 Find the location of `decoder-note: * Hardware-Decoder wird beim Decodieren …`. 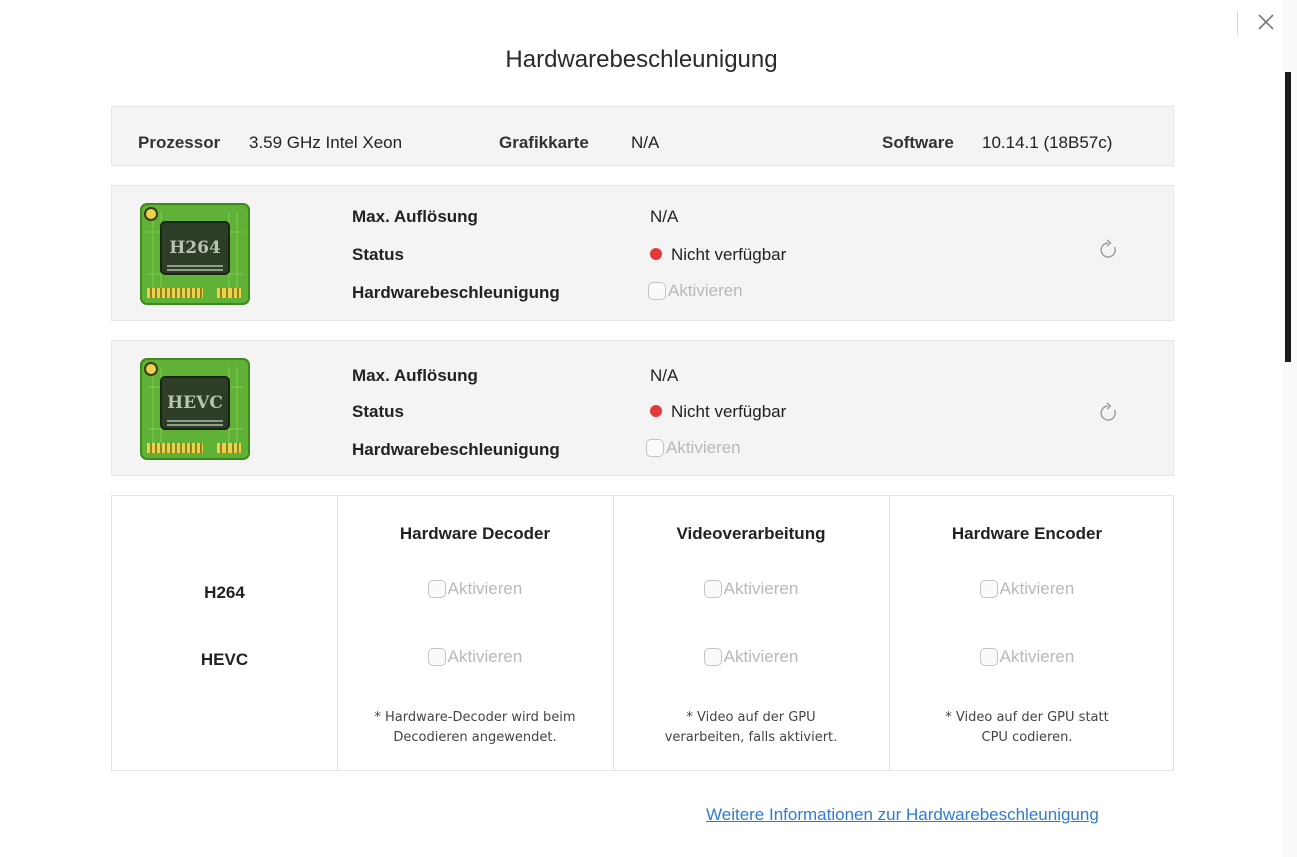

decoder-note: * Hardware-Decoder wird beim Decodieren … is located at coordinates (475, 728).